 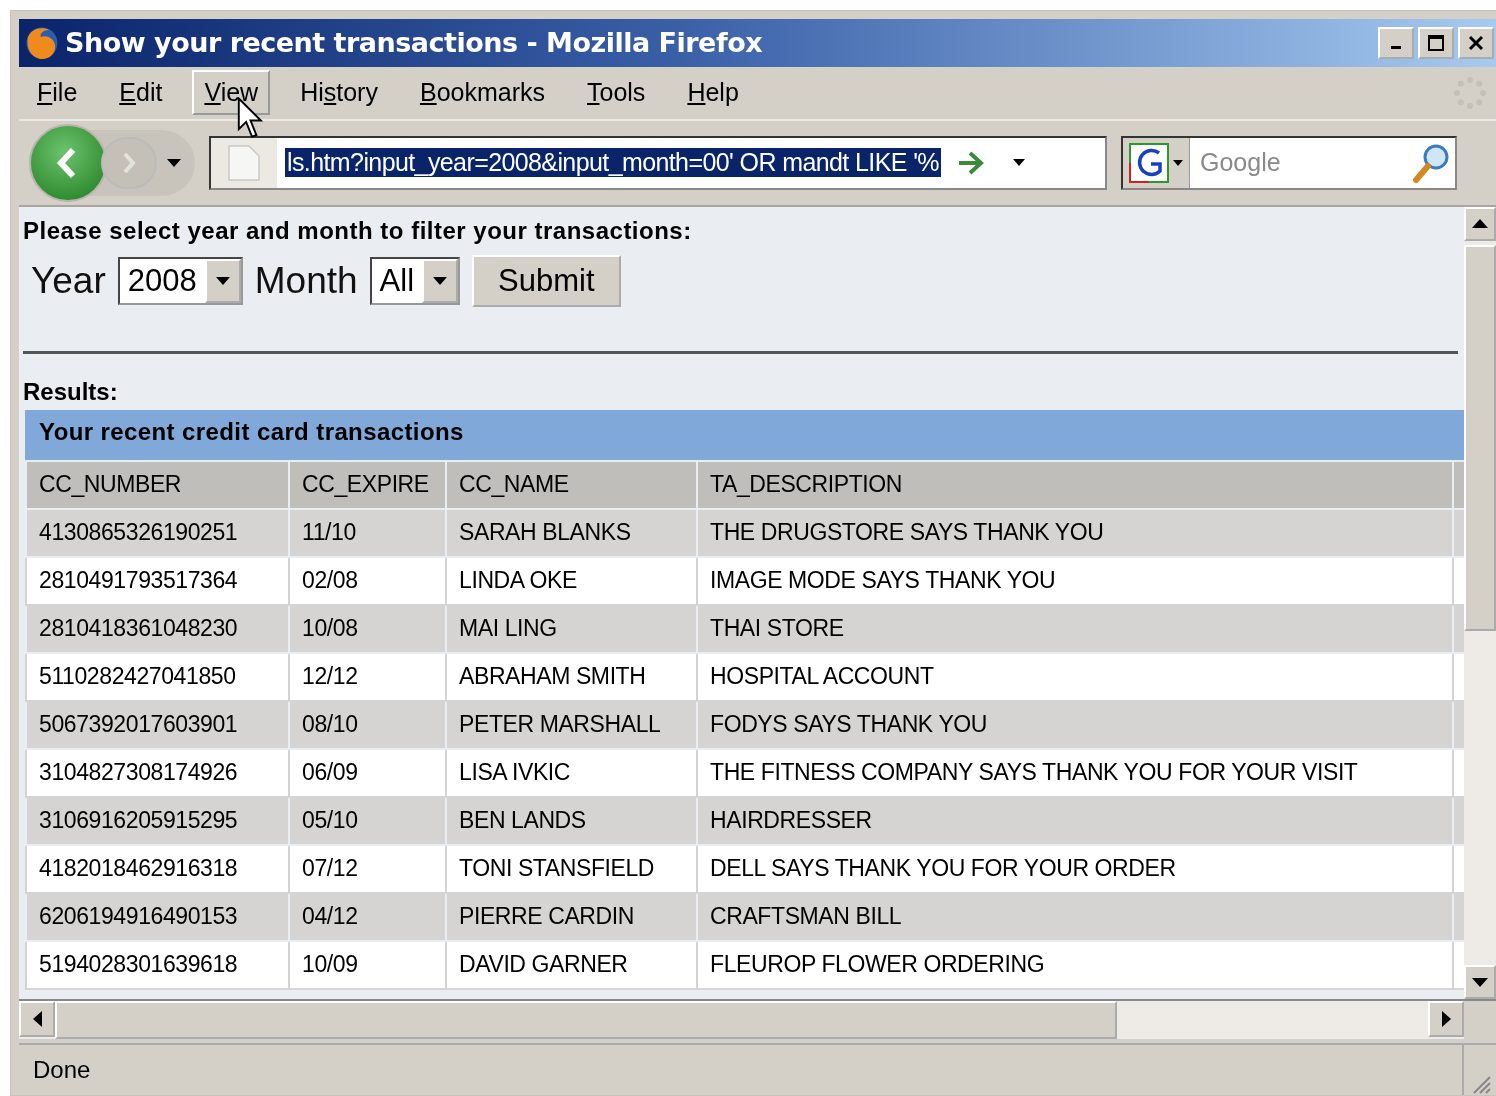 What do you see at coordinates (1075, 820) in the screenshot?
I see `table-cell: HAIRDRESSER` at bounding box center [1075, 820].